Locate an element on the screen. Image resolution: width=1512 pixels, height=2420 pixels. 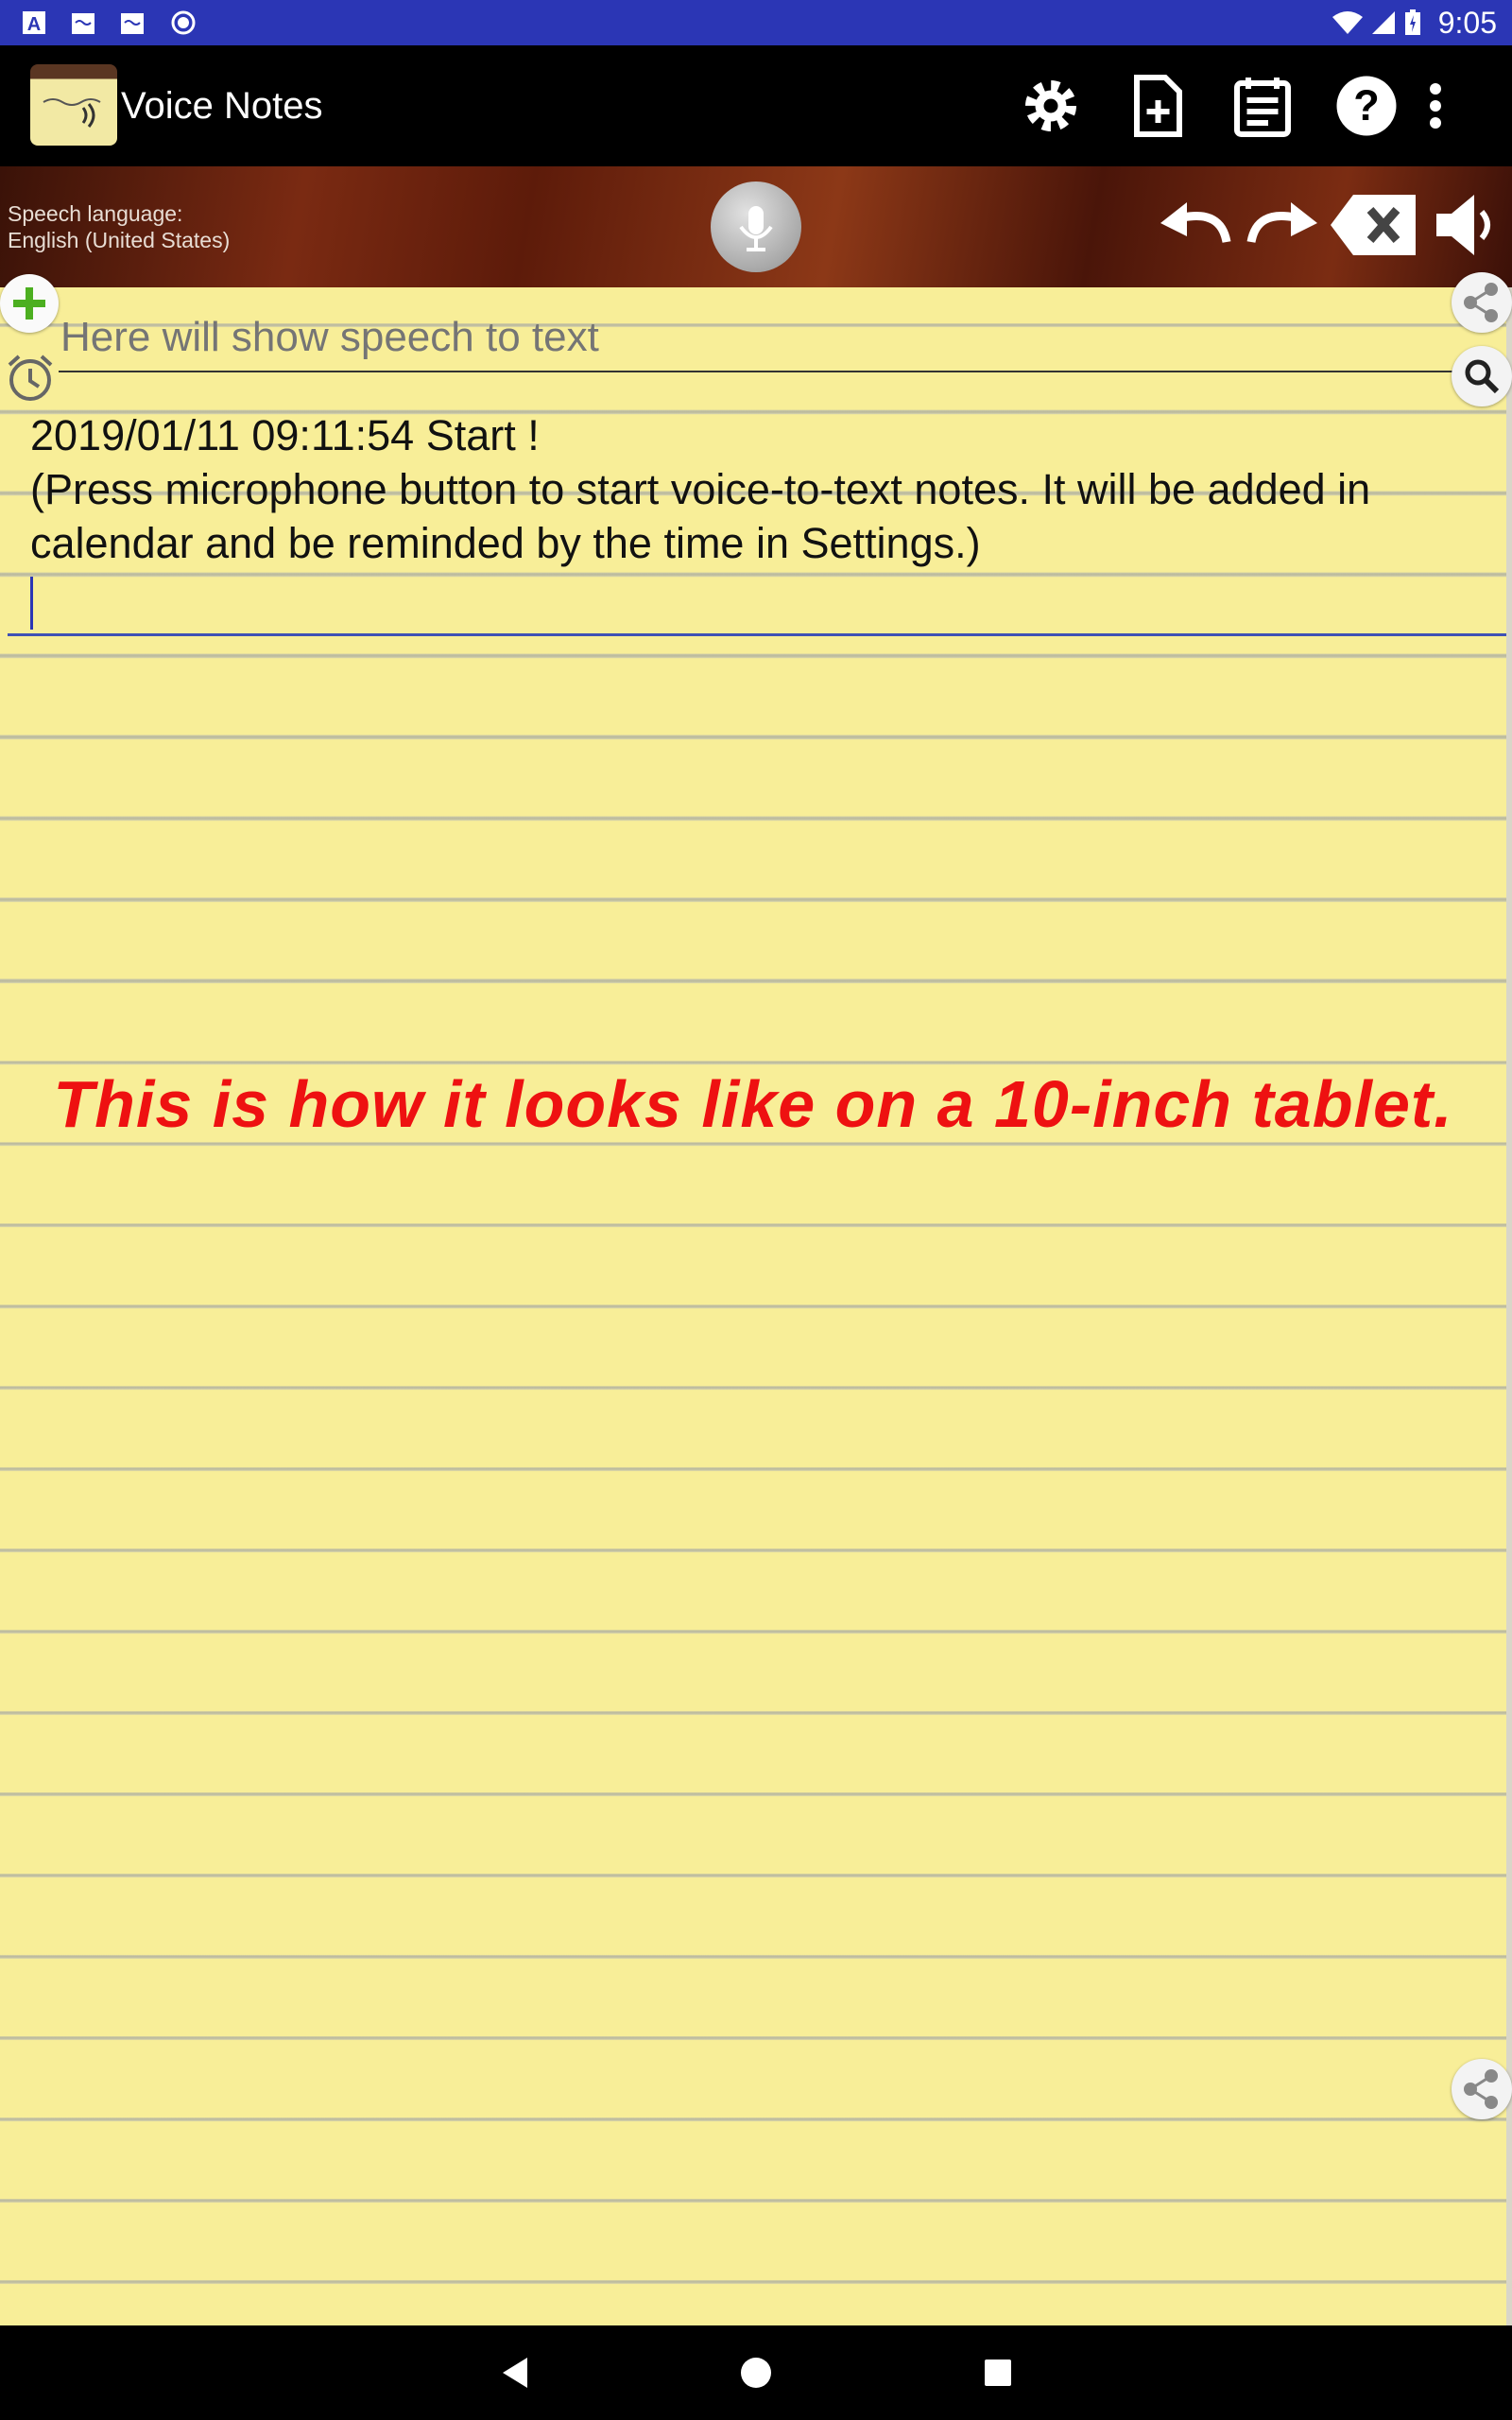
back-icon is located at coordinates (516, 2373).